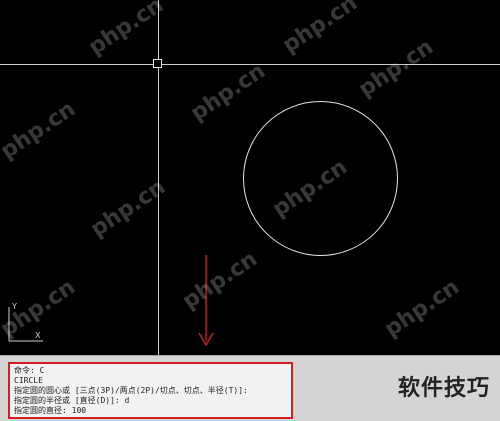 The height and width of the screenshot is (421, 500). Describe the element at coordinates (157, 63) in the screenshot. I see `cursor-pickbox` at that location.